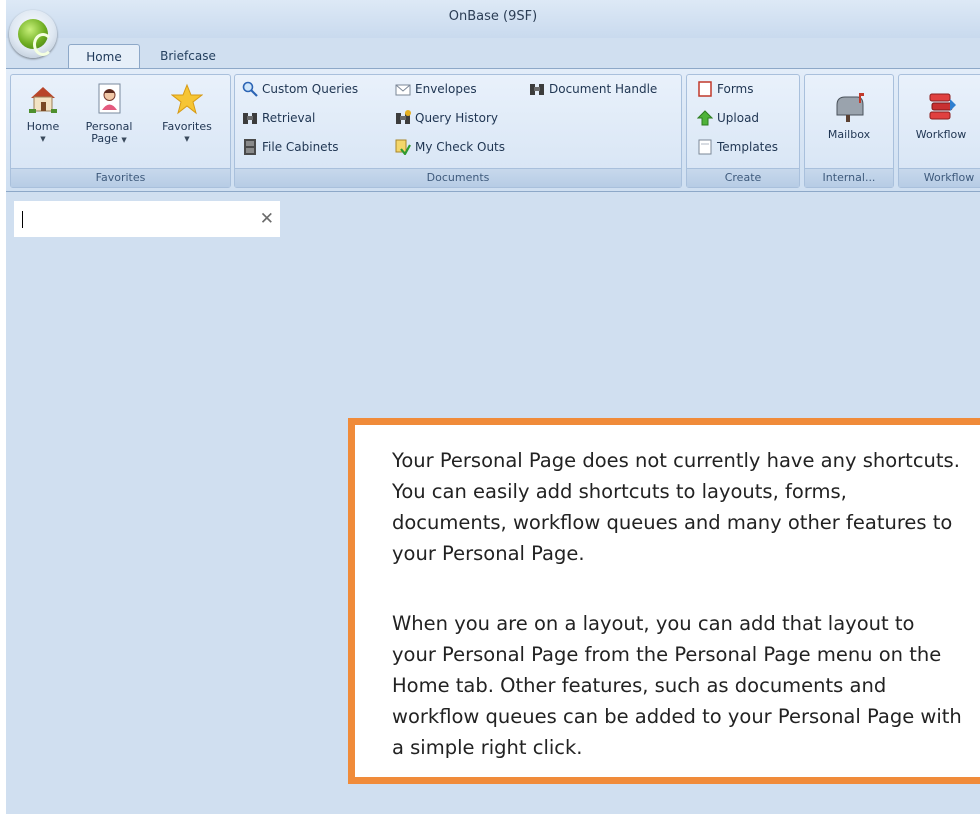 The height and width of the screenshot is (814, 980). Describe the element at coordinates (941, 107) in the screenshot. I see `workflow-icon` at that location.